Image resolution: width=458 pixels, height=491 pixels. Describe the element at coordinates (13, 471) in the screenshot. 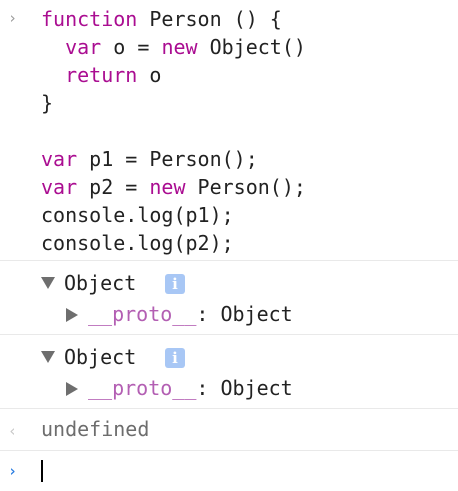

I see `prompt-chevron-icon: ›` at that location.